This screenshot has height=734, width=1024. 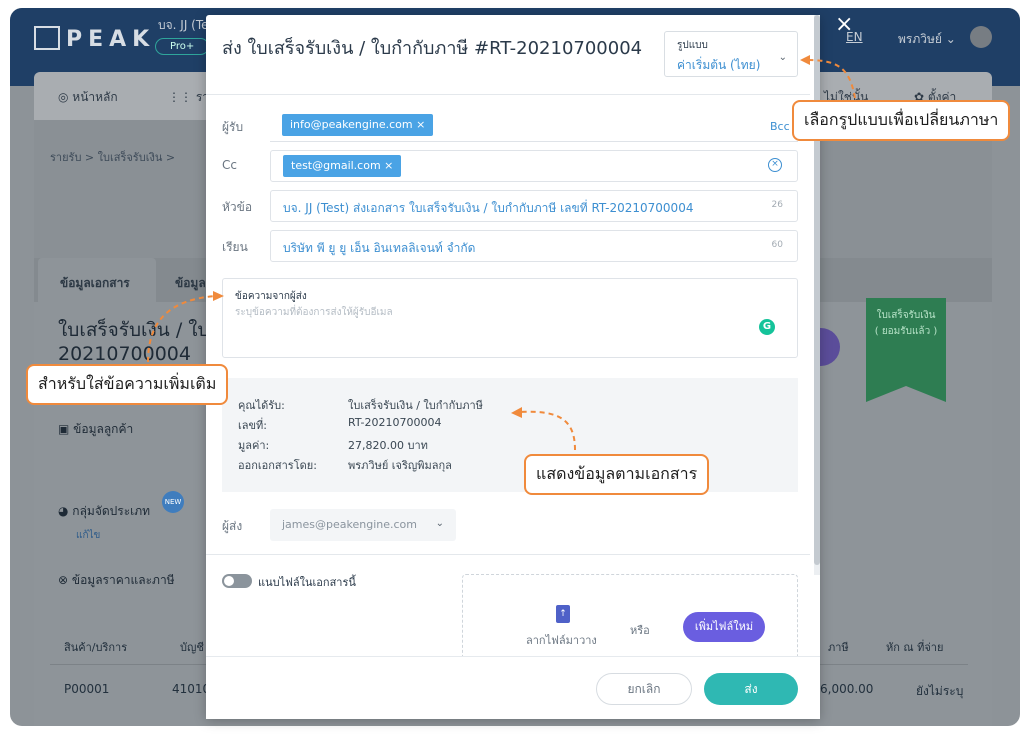 What do you see at coordinates (181, 329) in the screenshot?
I see `arrow-message` at bounding box center [181, 329].